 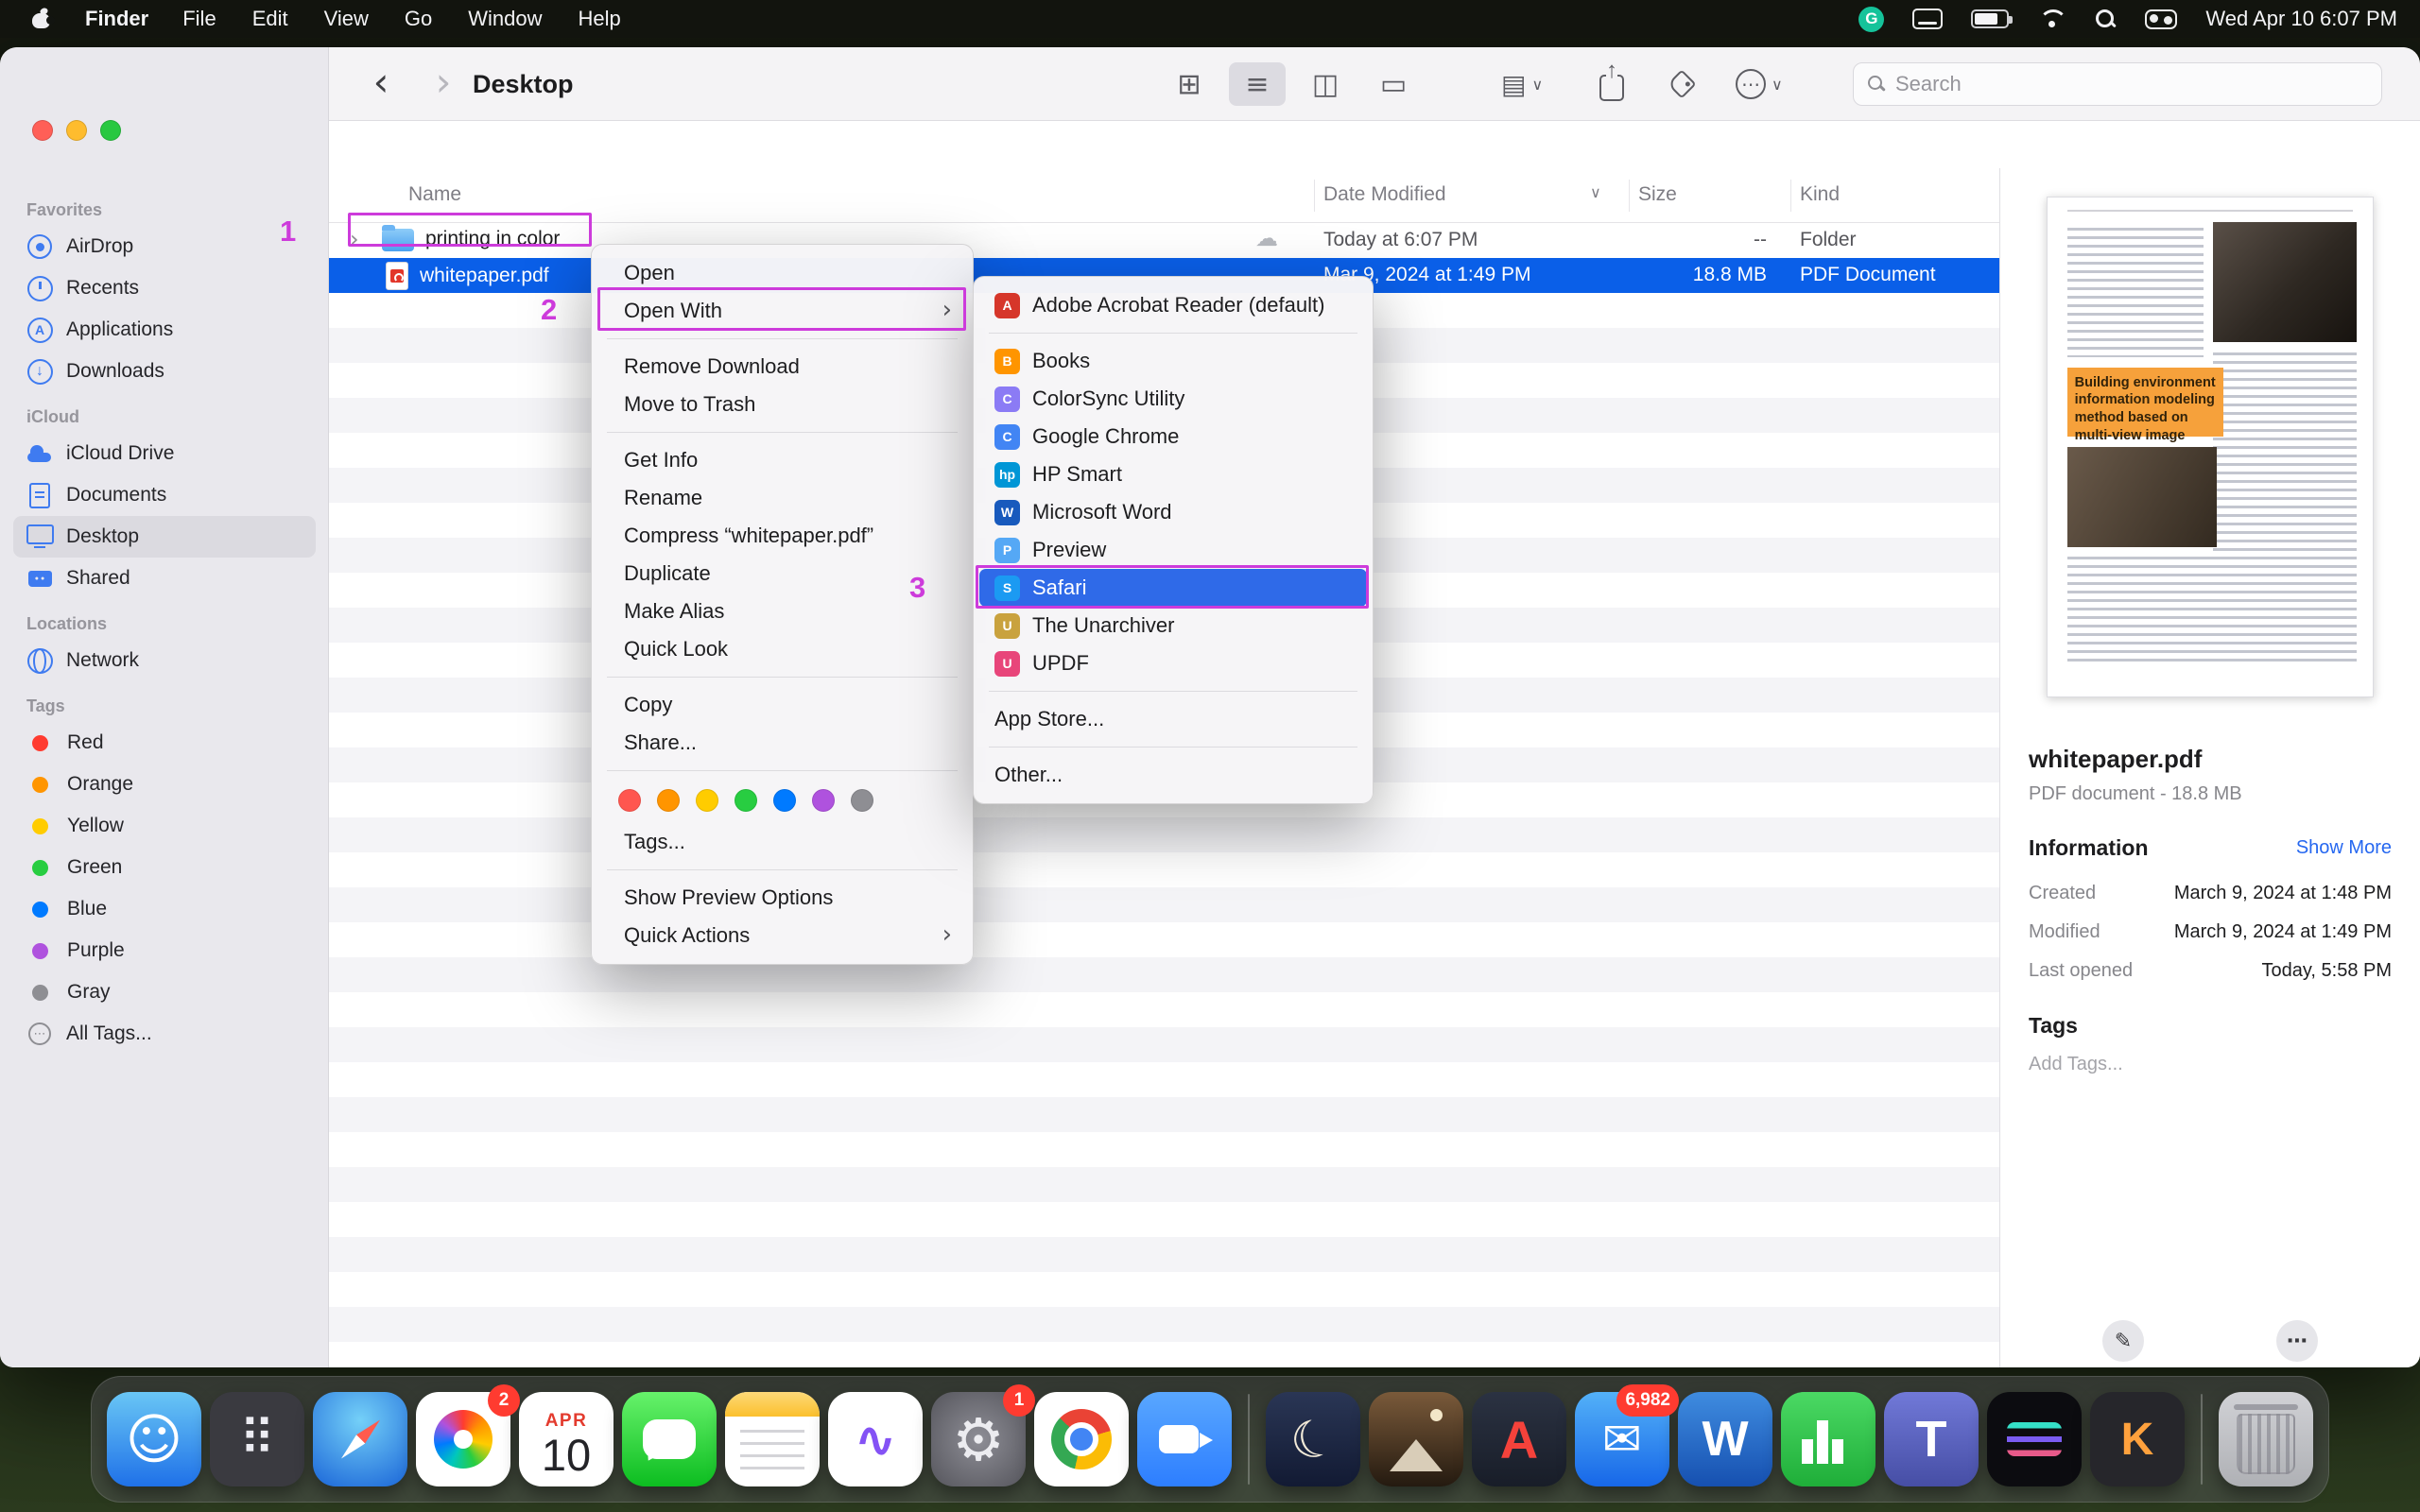 I want to click on context-menu-item: Remove Download, so click(x=782, y=367).